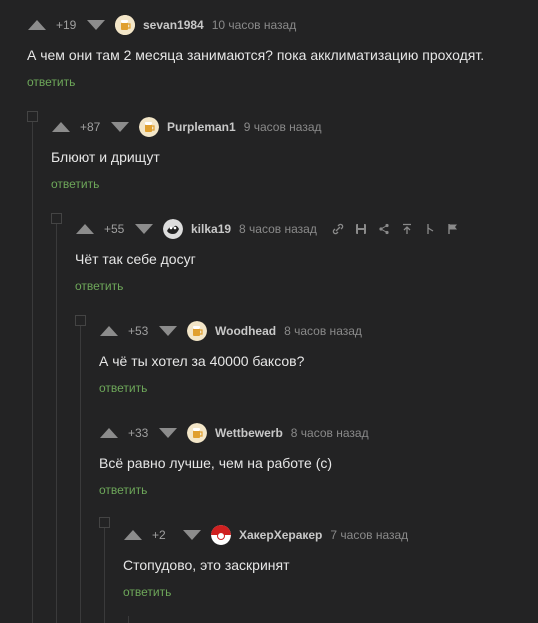 The height and width of the screenshot is (623, 538). What do you see at coordinates (202, 361) in the screenshot?
I see `comment-text: А чё ты хотел за 40000 баксов?` at bounding box center [202, 361].